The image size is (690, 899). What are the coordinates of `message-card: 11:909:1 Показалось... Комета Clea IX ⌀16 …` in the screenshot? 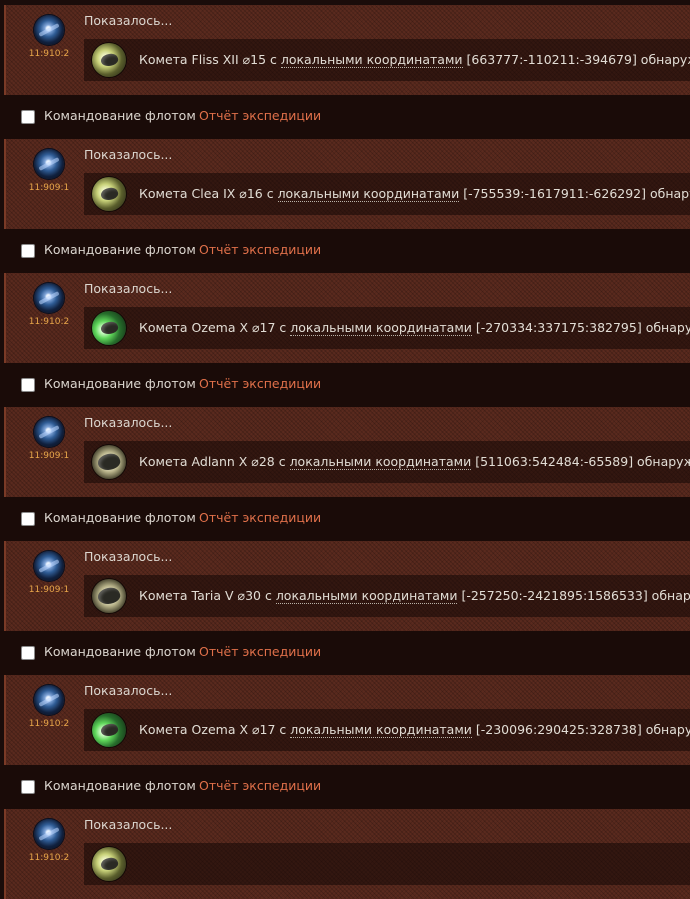 It's located at (347, 184).